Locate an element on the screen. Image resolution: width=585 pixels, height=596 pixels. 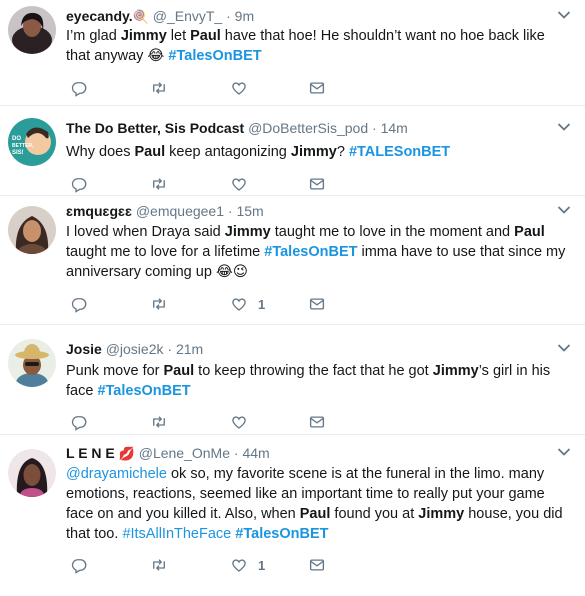
display-name: L E N E is located at coordinates (90, 453).